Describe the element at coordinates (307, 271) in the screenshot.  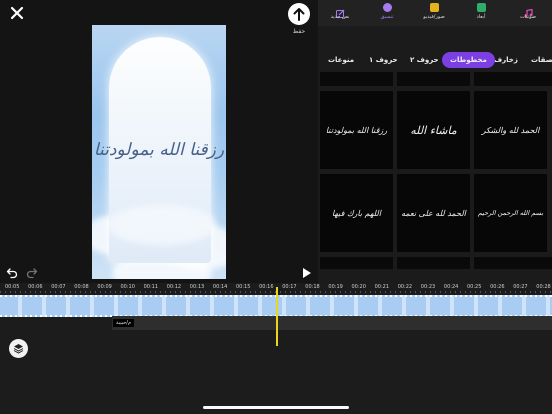
I see `play-icon` at that location.